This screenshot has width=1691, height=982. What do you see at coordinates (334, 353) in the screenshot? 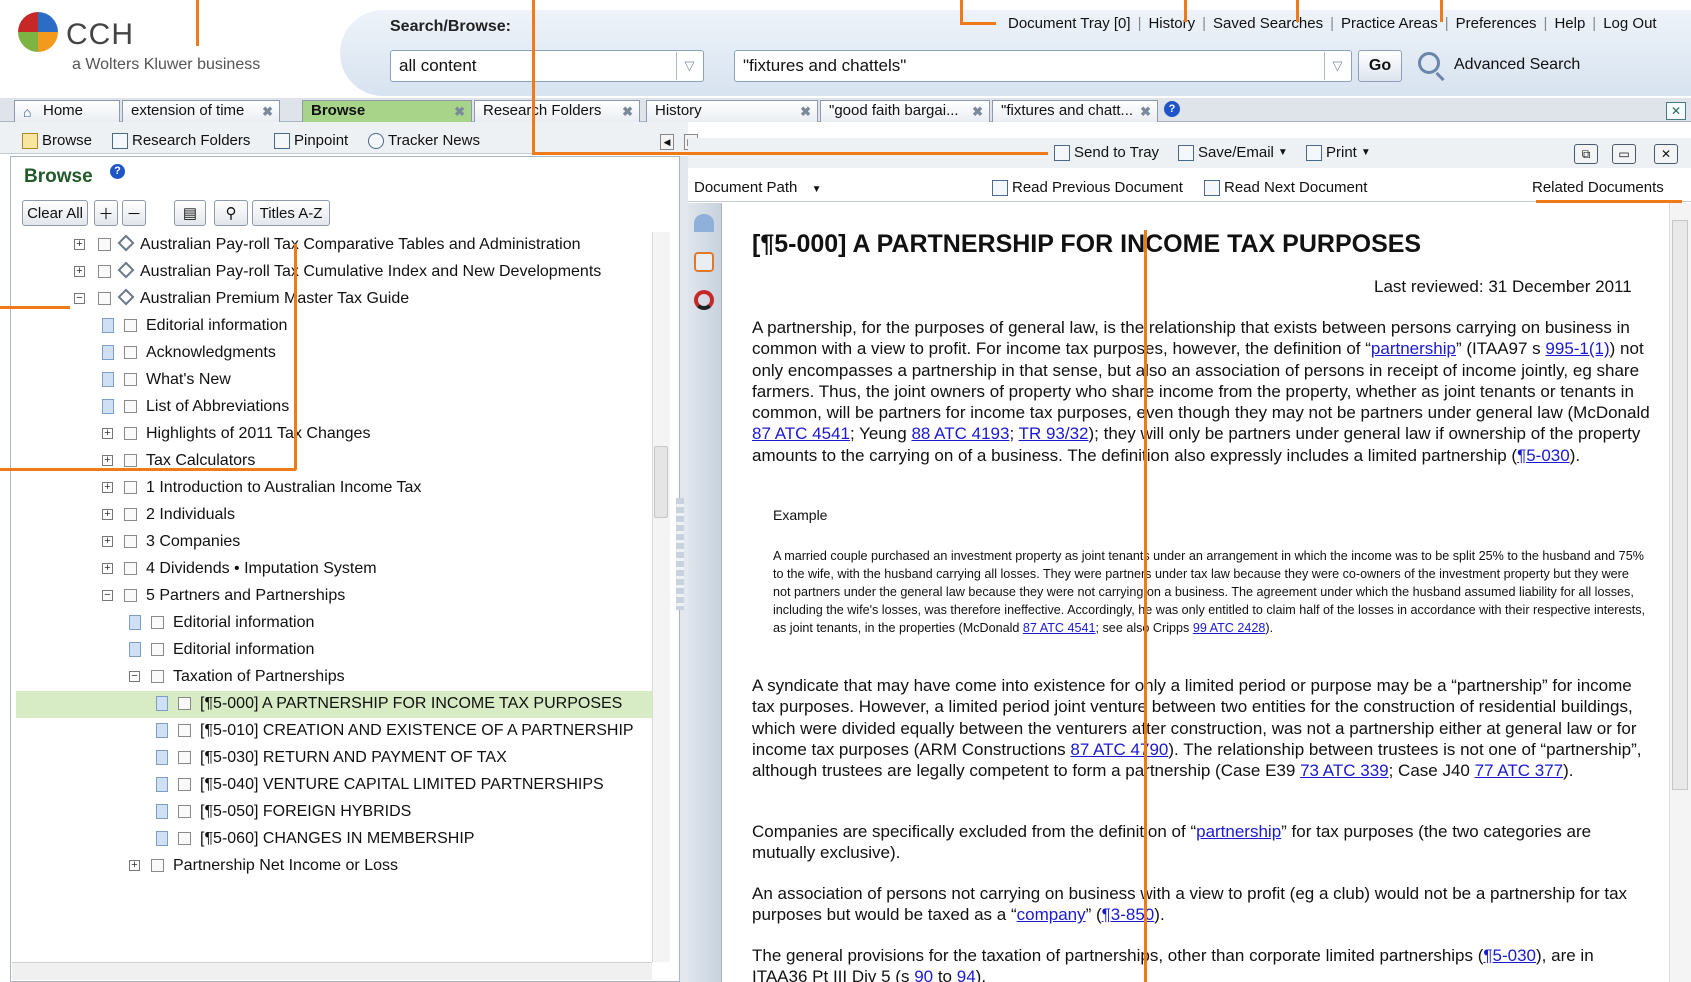
I see `tree-row: Acknowledgments` at bounding box center [334, 353].